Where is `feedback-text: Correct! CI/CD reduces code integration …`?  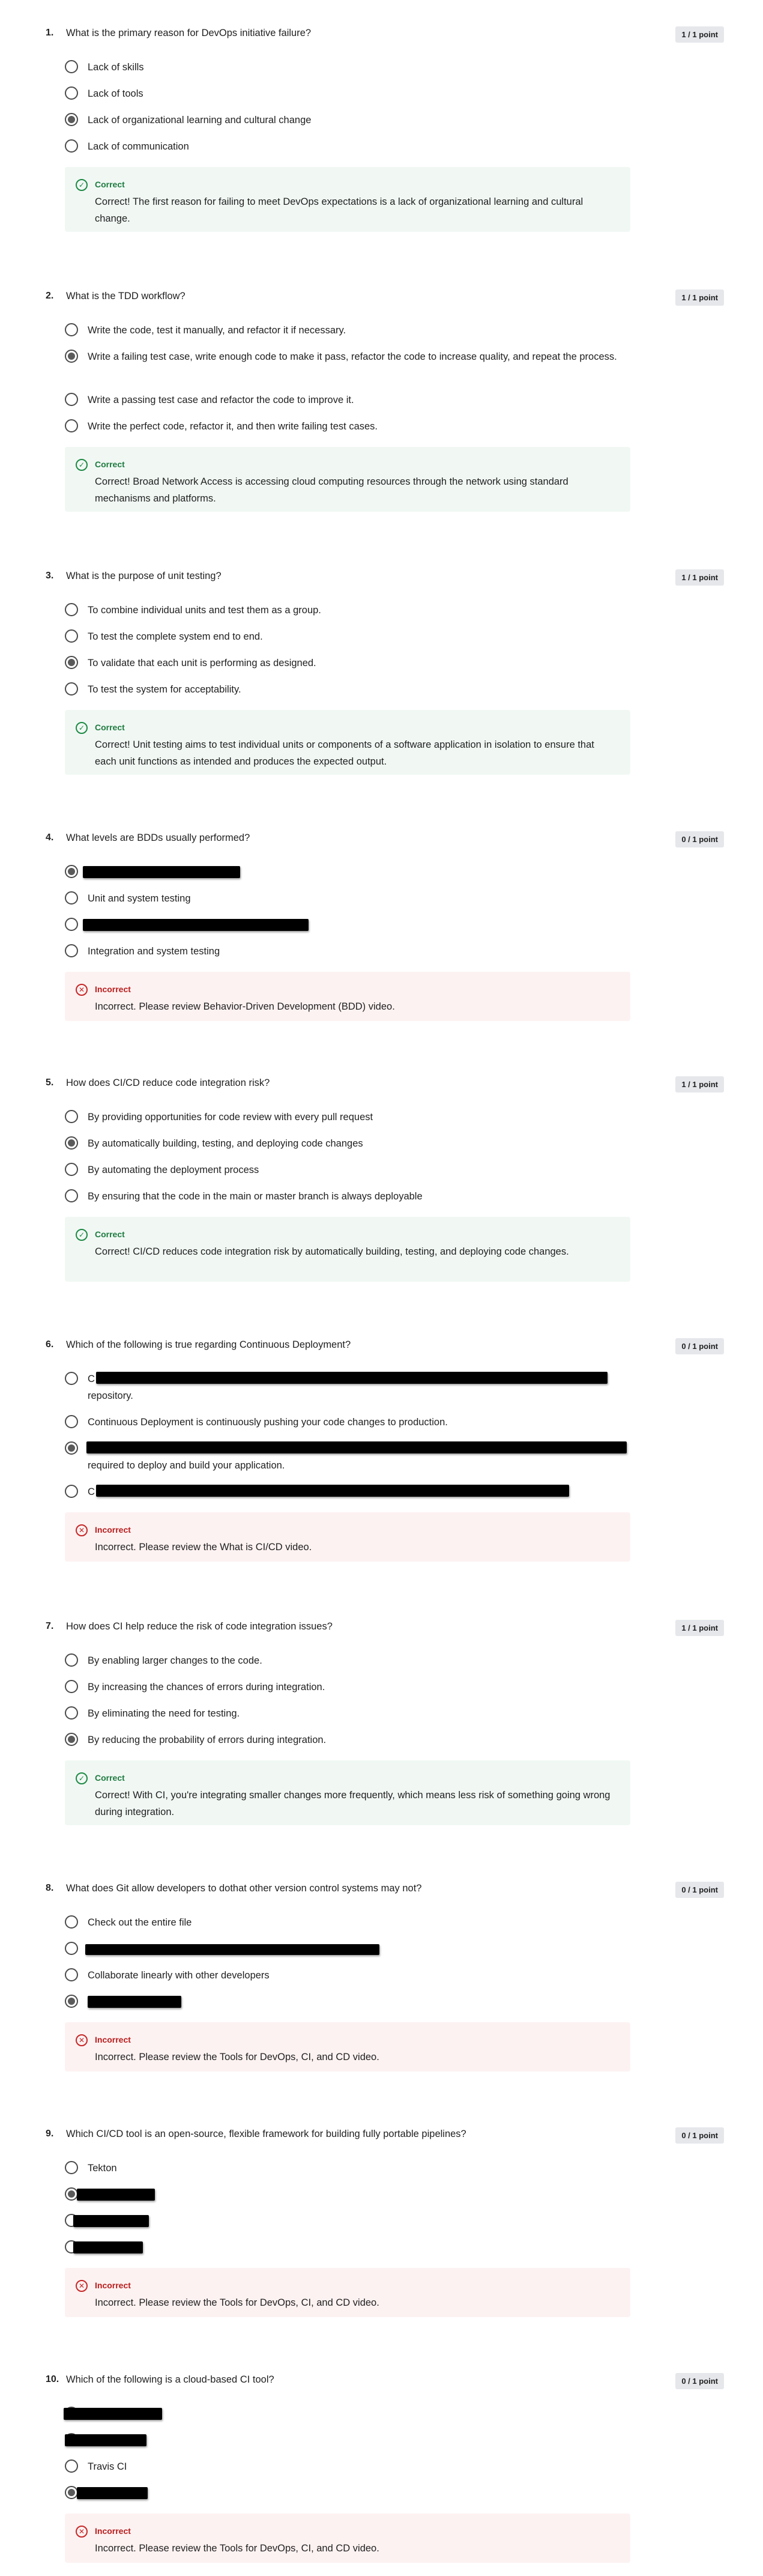
feedback-text: Correct! CI/CD reduces code integration … is located at coordinates (332, 1251).